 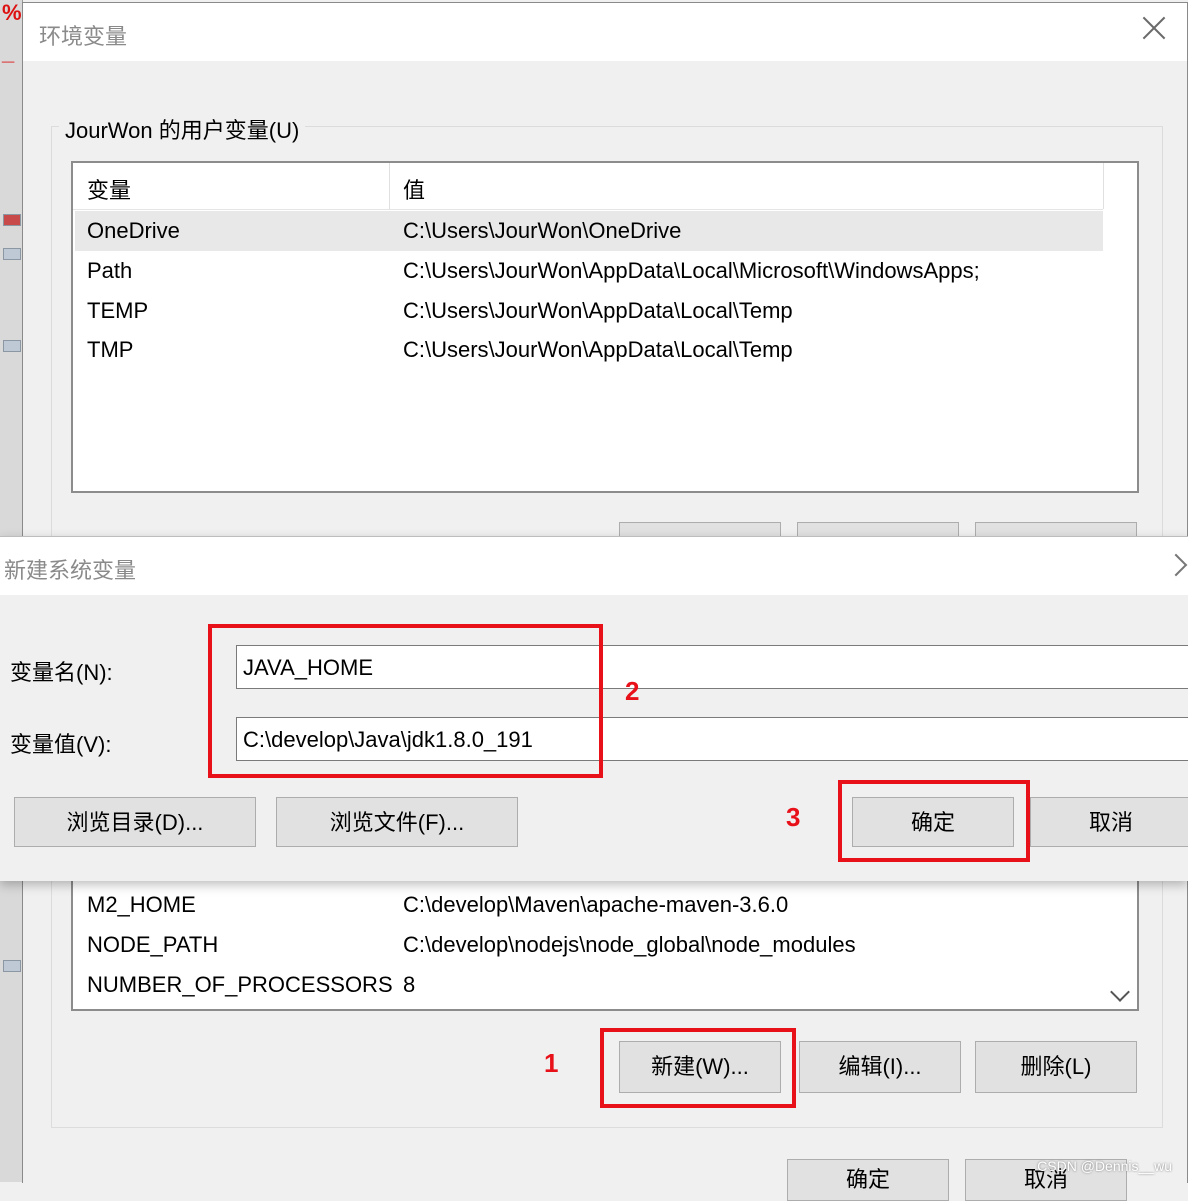 I want to click on annotation-step-3: 3, so click(x=793, y=817).